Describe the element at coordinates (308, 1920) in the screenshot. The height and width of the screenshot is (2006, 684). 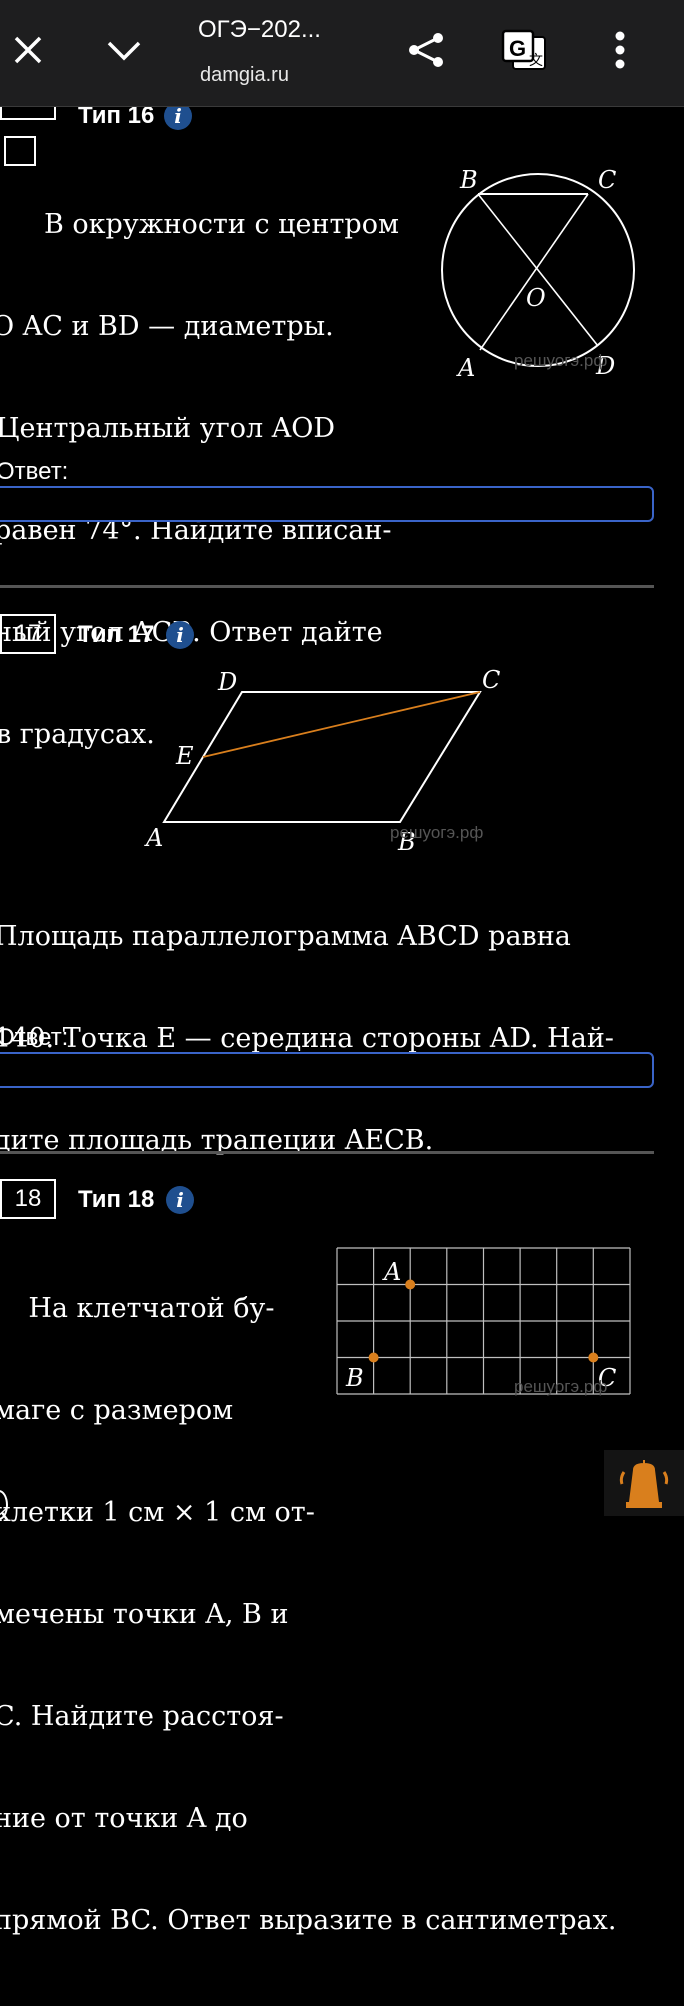
I see `q18-line: прямой BC. Ответ выразите в сантиметрах.` at that location.